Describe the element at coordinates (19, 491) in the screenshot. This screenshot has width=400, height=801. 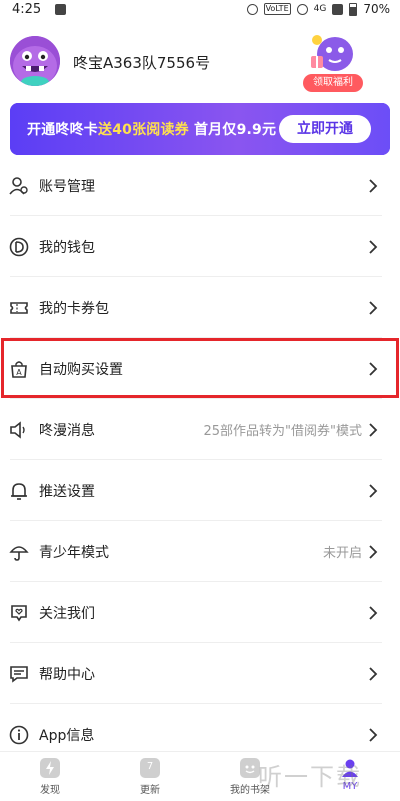
I see `bell-icon` at that location.